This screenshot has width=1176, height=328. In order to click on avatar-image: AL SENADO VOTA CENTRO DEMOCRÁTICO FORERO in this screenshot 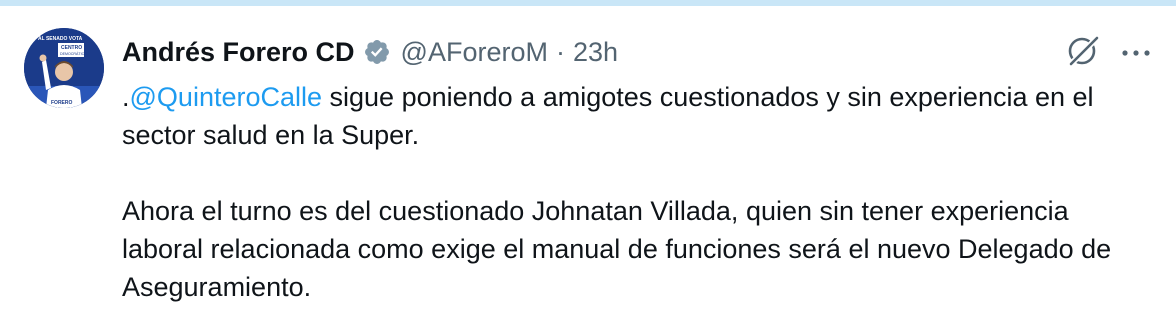, I will do `click(64, 68)`.